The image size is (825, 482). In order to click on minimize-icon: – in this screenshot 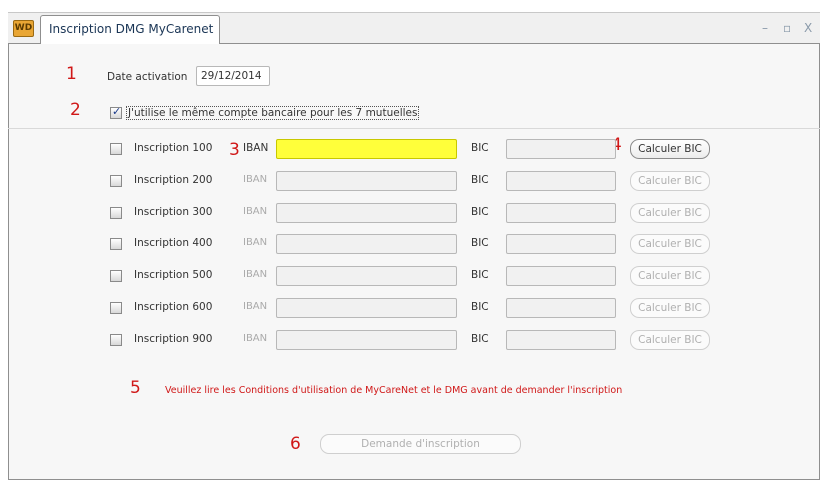, I will do `click(765, 28)`.